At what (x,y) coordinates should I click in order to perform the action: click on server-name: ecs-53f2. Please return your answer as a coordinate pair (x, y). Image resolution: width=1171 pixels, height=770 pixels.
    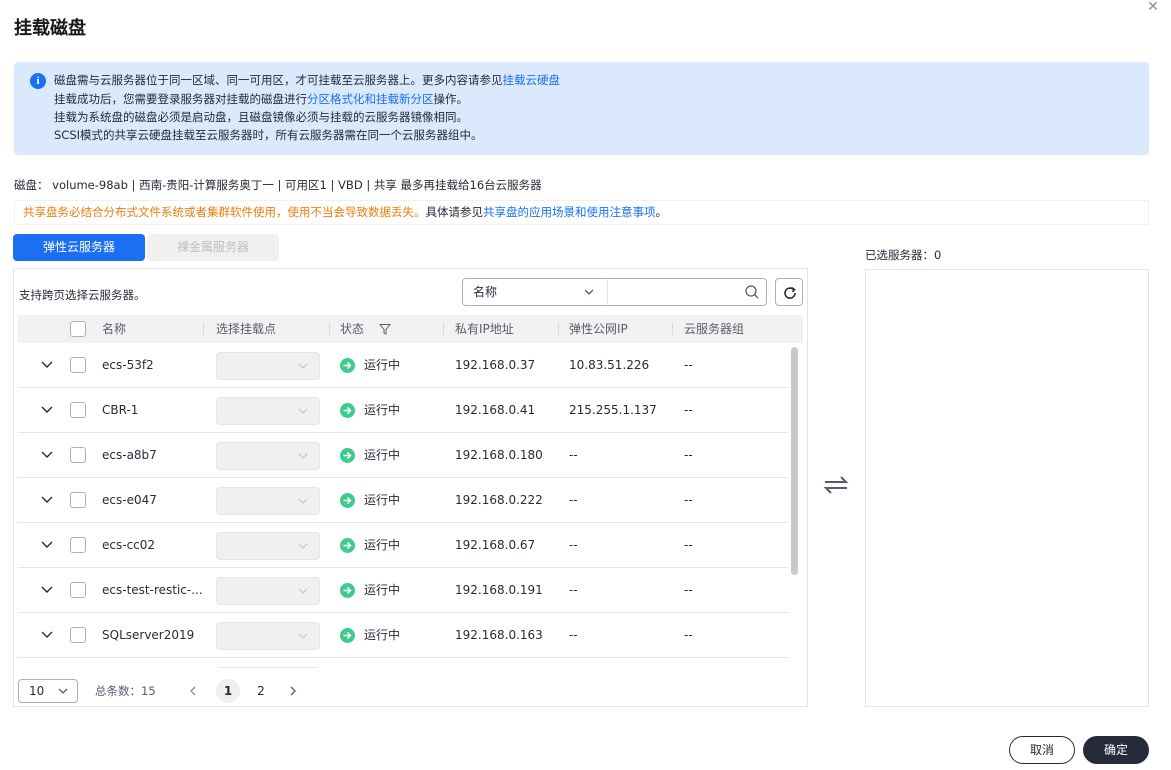
    Looking at the image, I should click on (128, 365).